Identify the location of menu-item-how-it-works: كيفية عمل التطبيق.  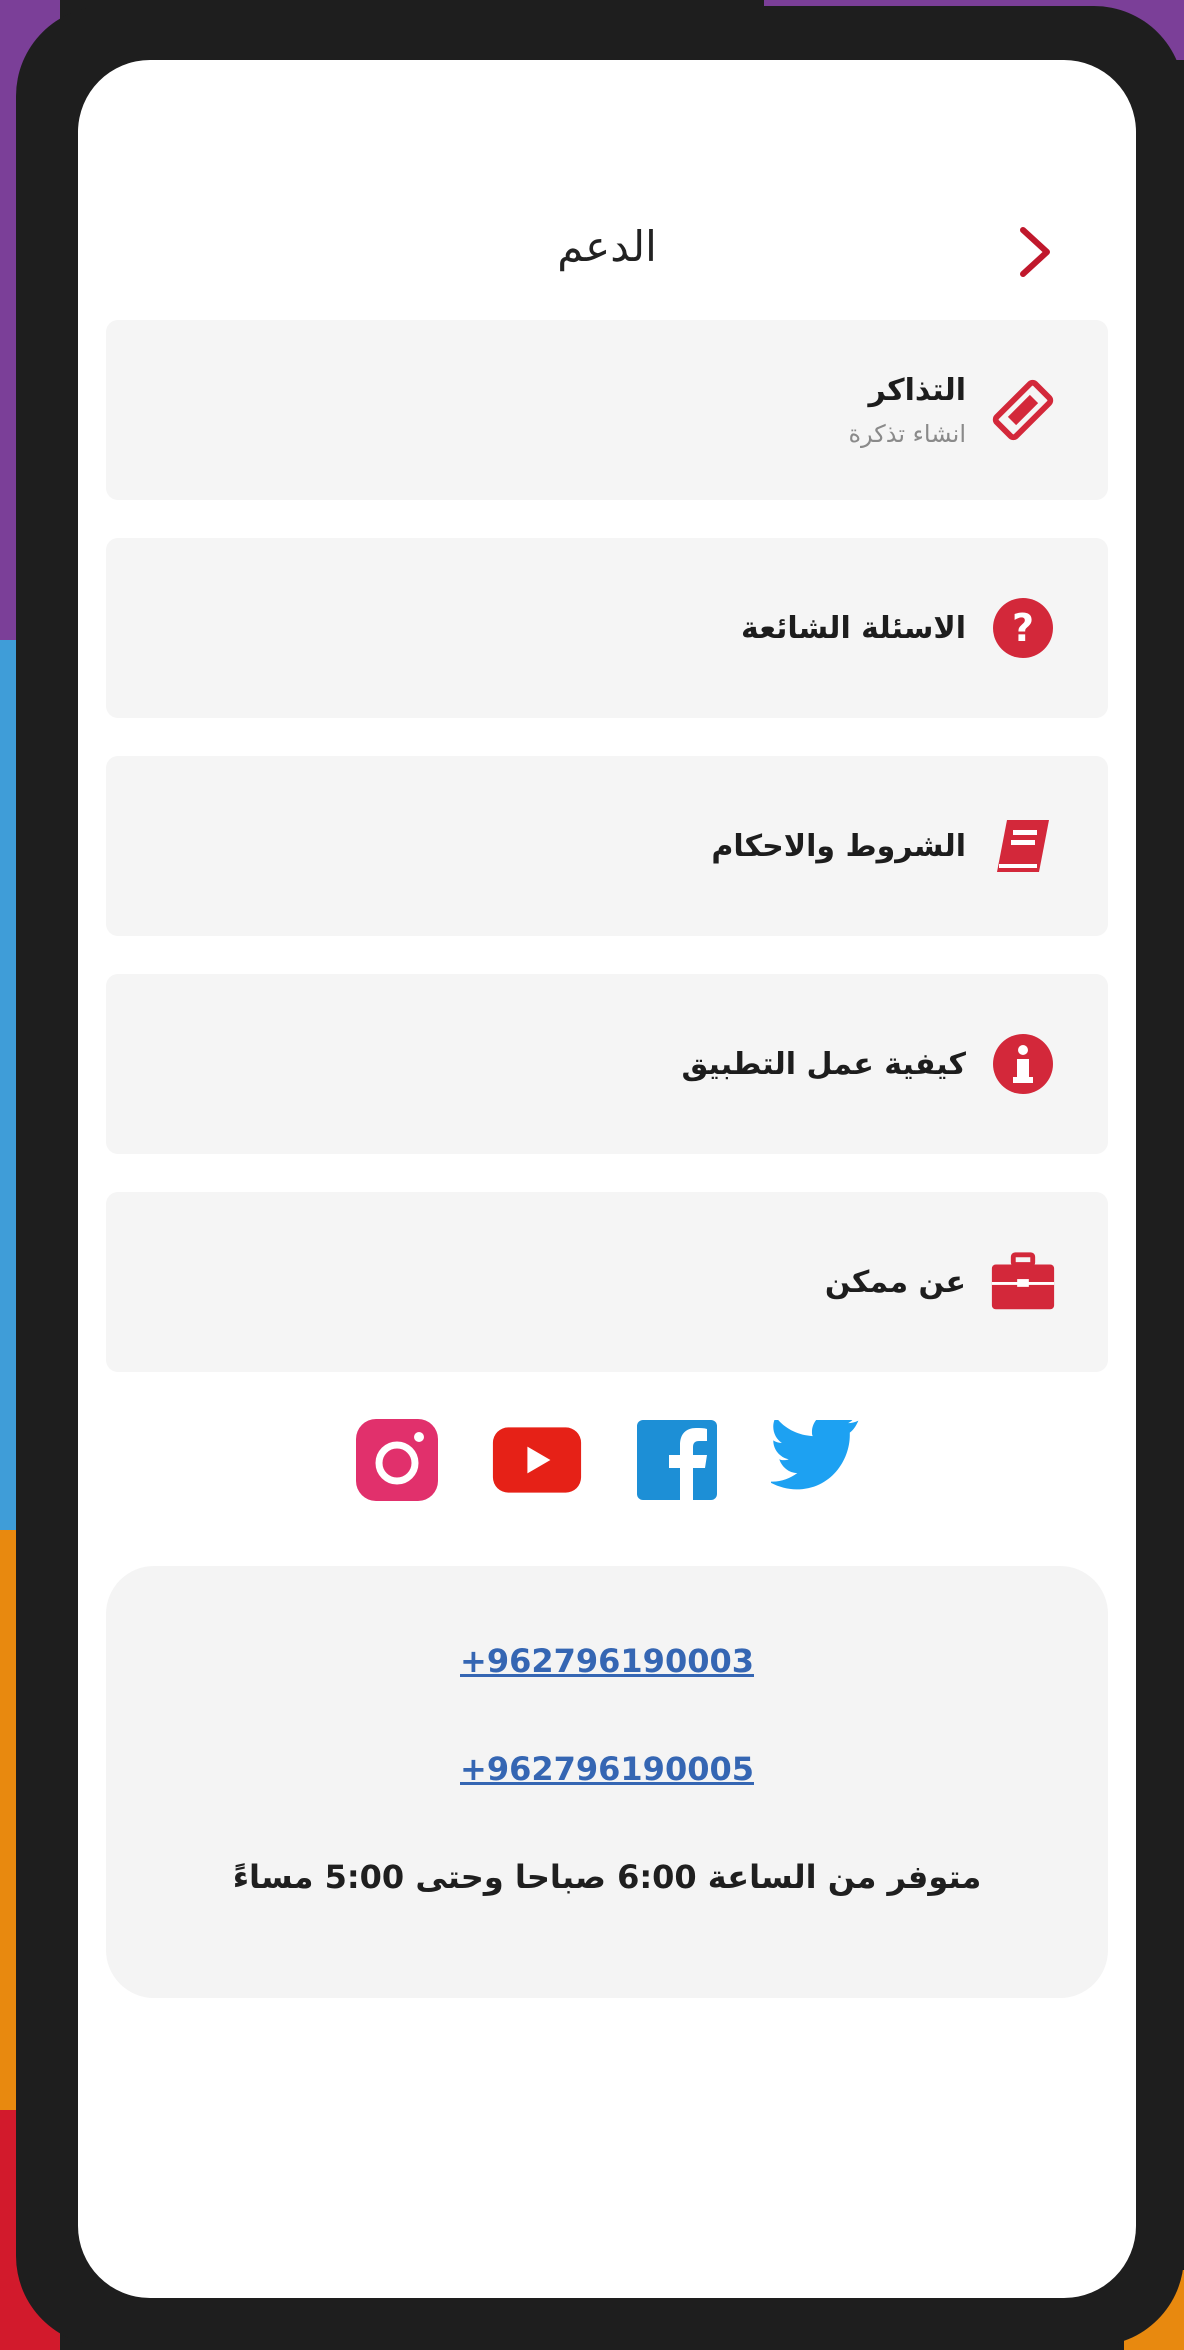
(607, 1064).